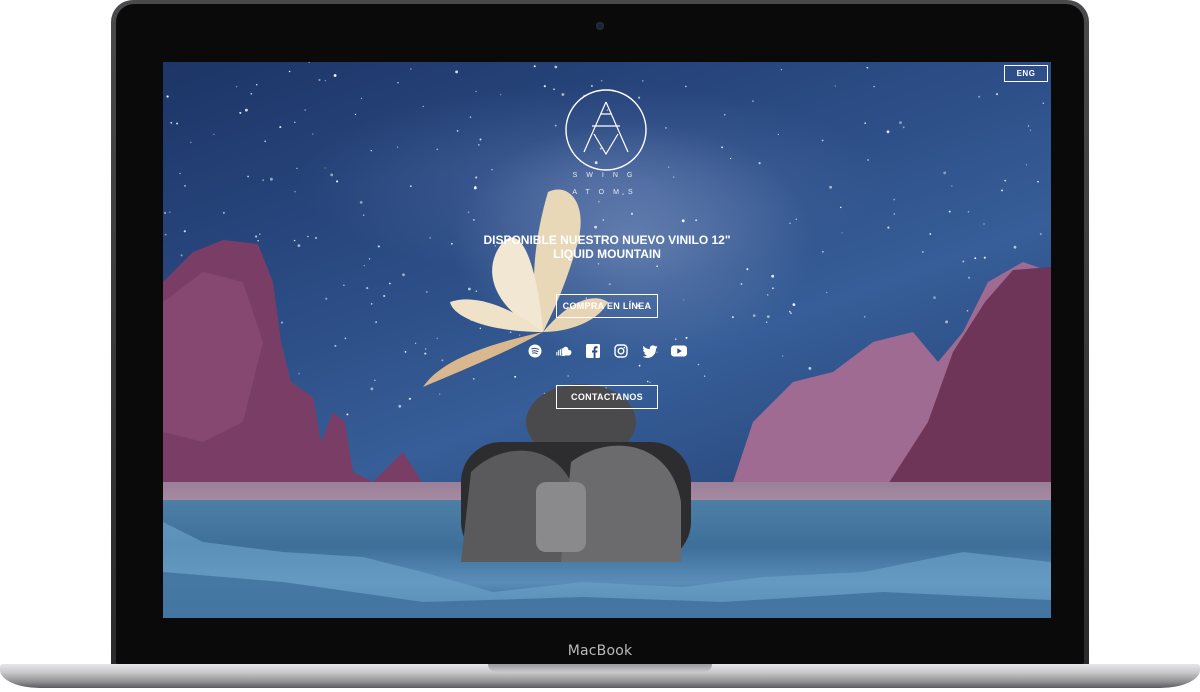 The height and width of the screenshot is (692, 1200). What do you see at coordinates (678, 351) in the screenshot?
I see `youtube-icon` at bounding box center [678, 351].